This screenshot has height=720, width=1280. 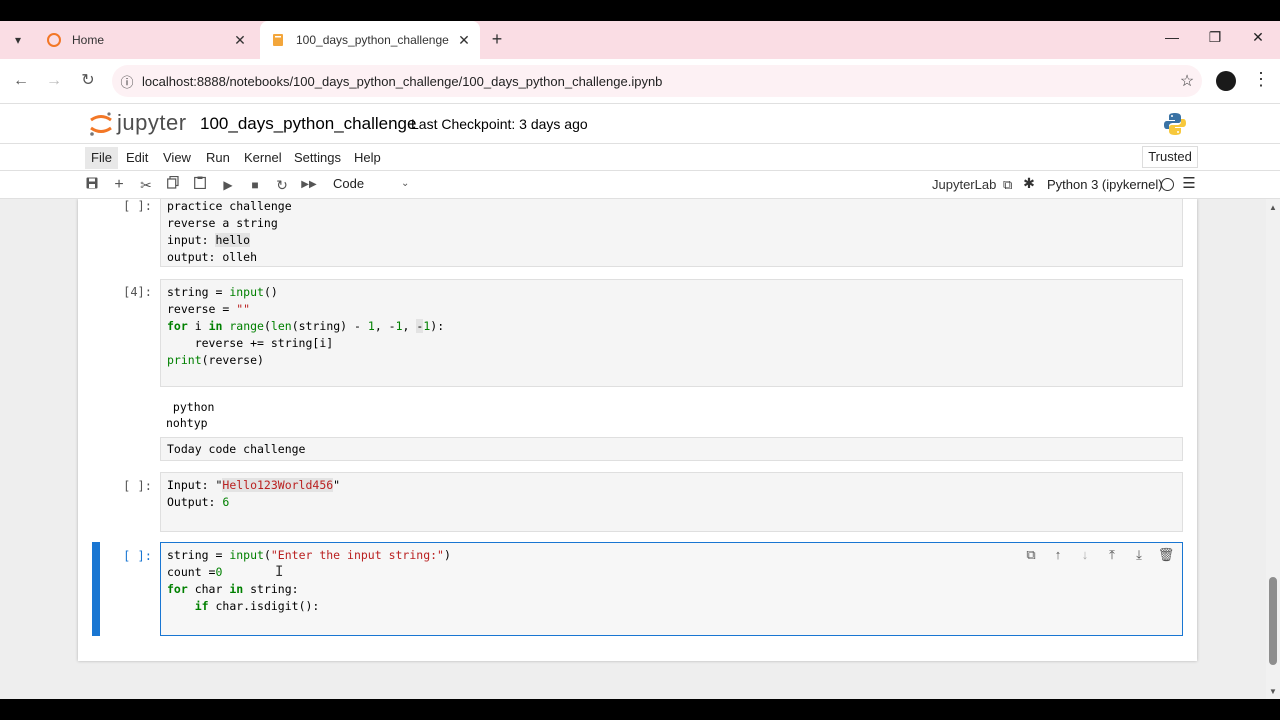 What do you see at coordinates (308, 124) in the screenshot?
I see `notebook-title: 100_days_python_challenge` at bounding box center [308, 124].